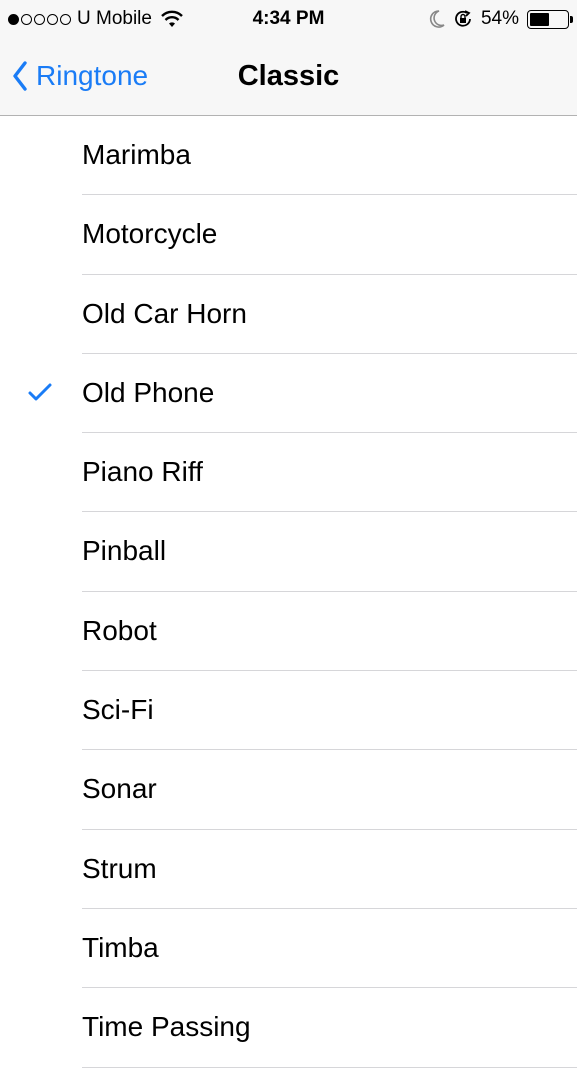 The width and height of the screenshot is (577, 1068). I want to click on battery-icon, so click(550, 19).